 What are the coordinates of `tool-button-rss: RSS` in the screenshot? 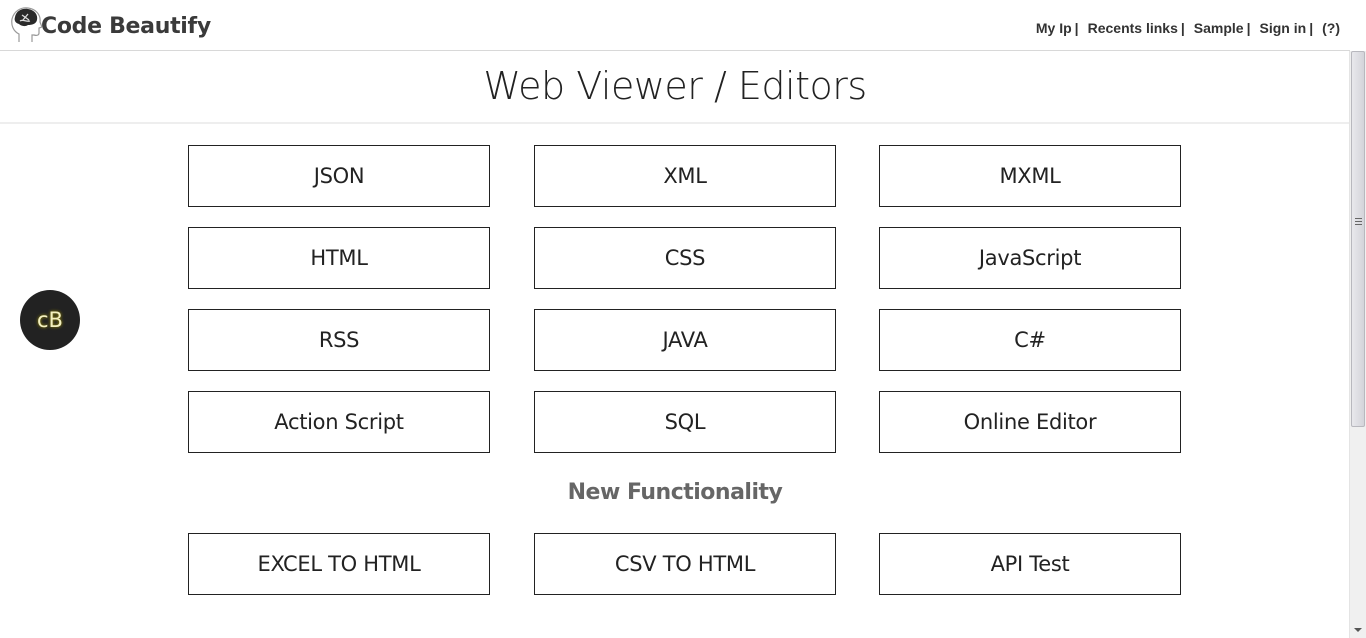 It's located at (339, 340).